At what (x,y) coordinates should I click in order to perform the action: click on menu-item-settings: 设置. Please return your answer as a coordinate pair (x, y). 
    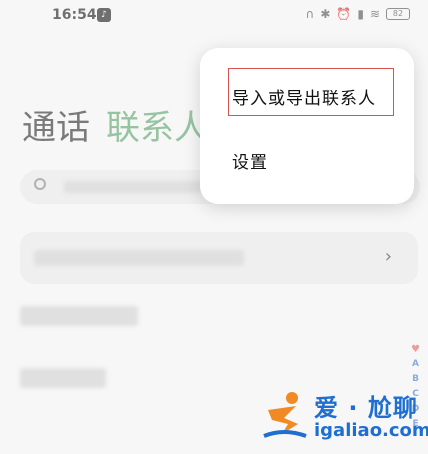
    Looking at the image, I should click on (250, 160).